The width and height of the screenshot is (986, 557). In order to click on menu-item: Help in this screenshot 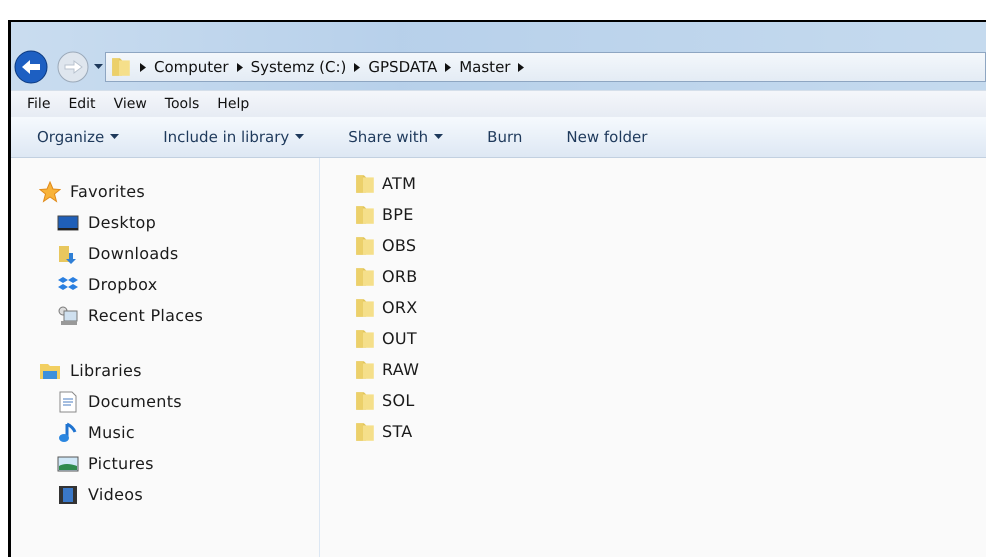, I will do `click(233, 104)`.